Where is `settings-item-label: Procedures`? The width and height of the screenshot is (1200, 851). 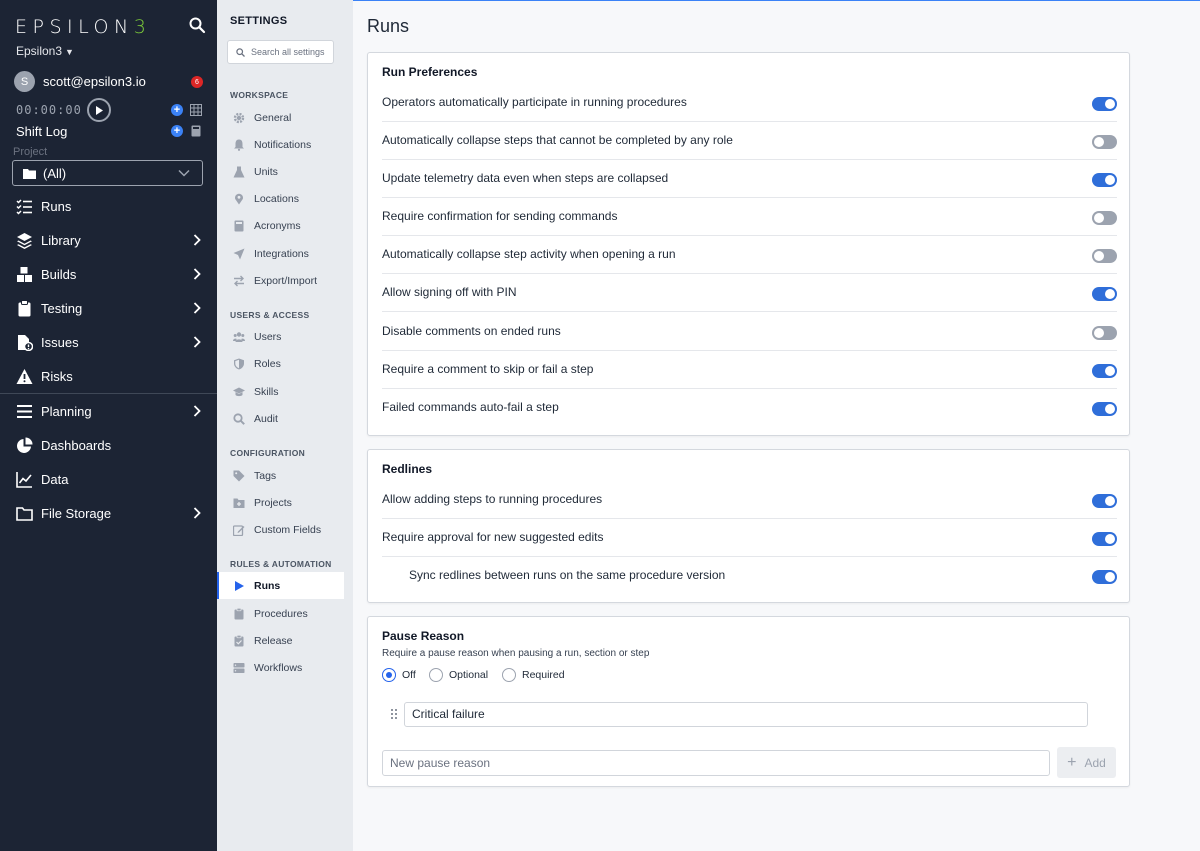 settings-item-label: Procedures is located at coordinates (281, 613).